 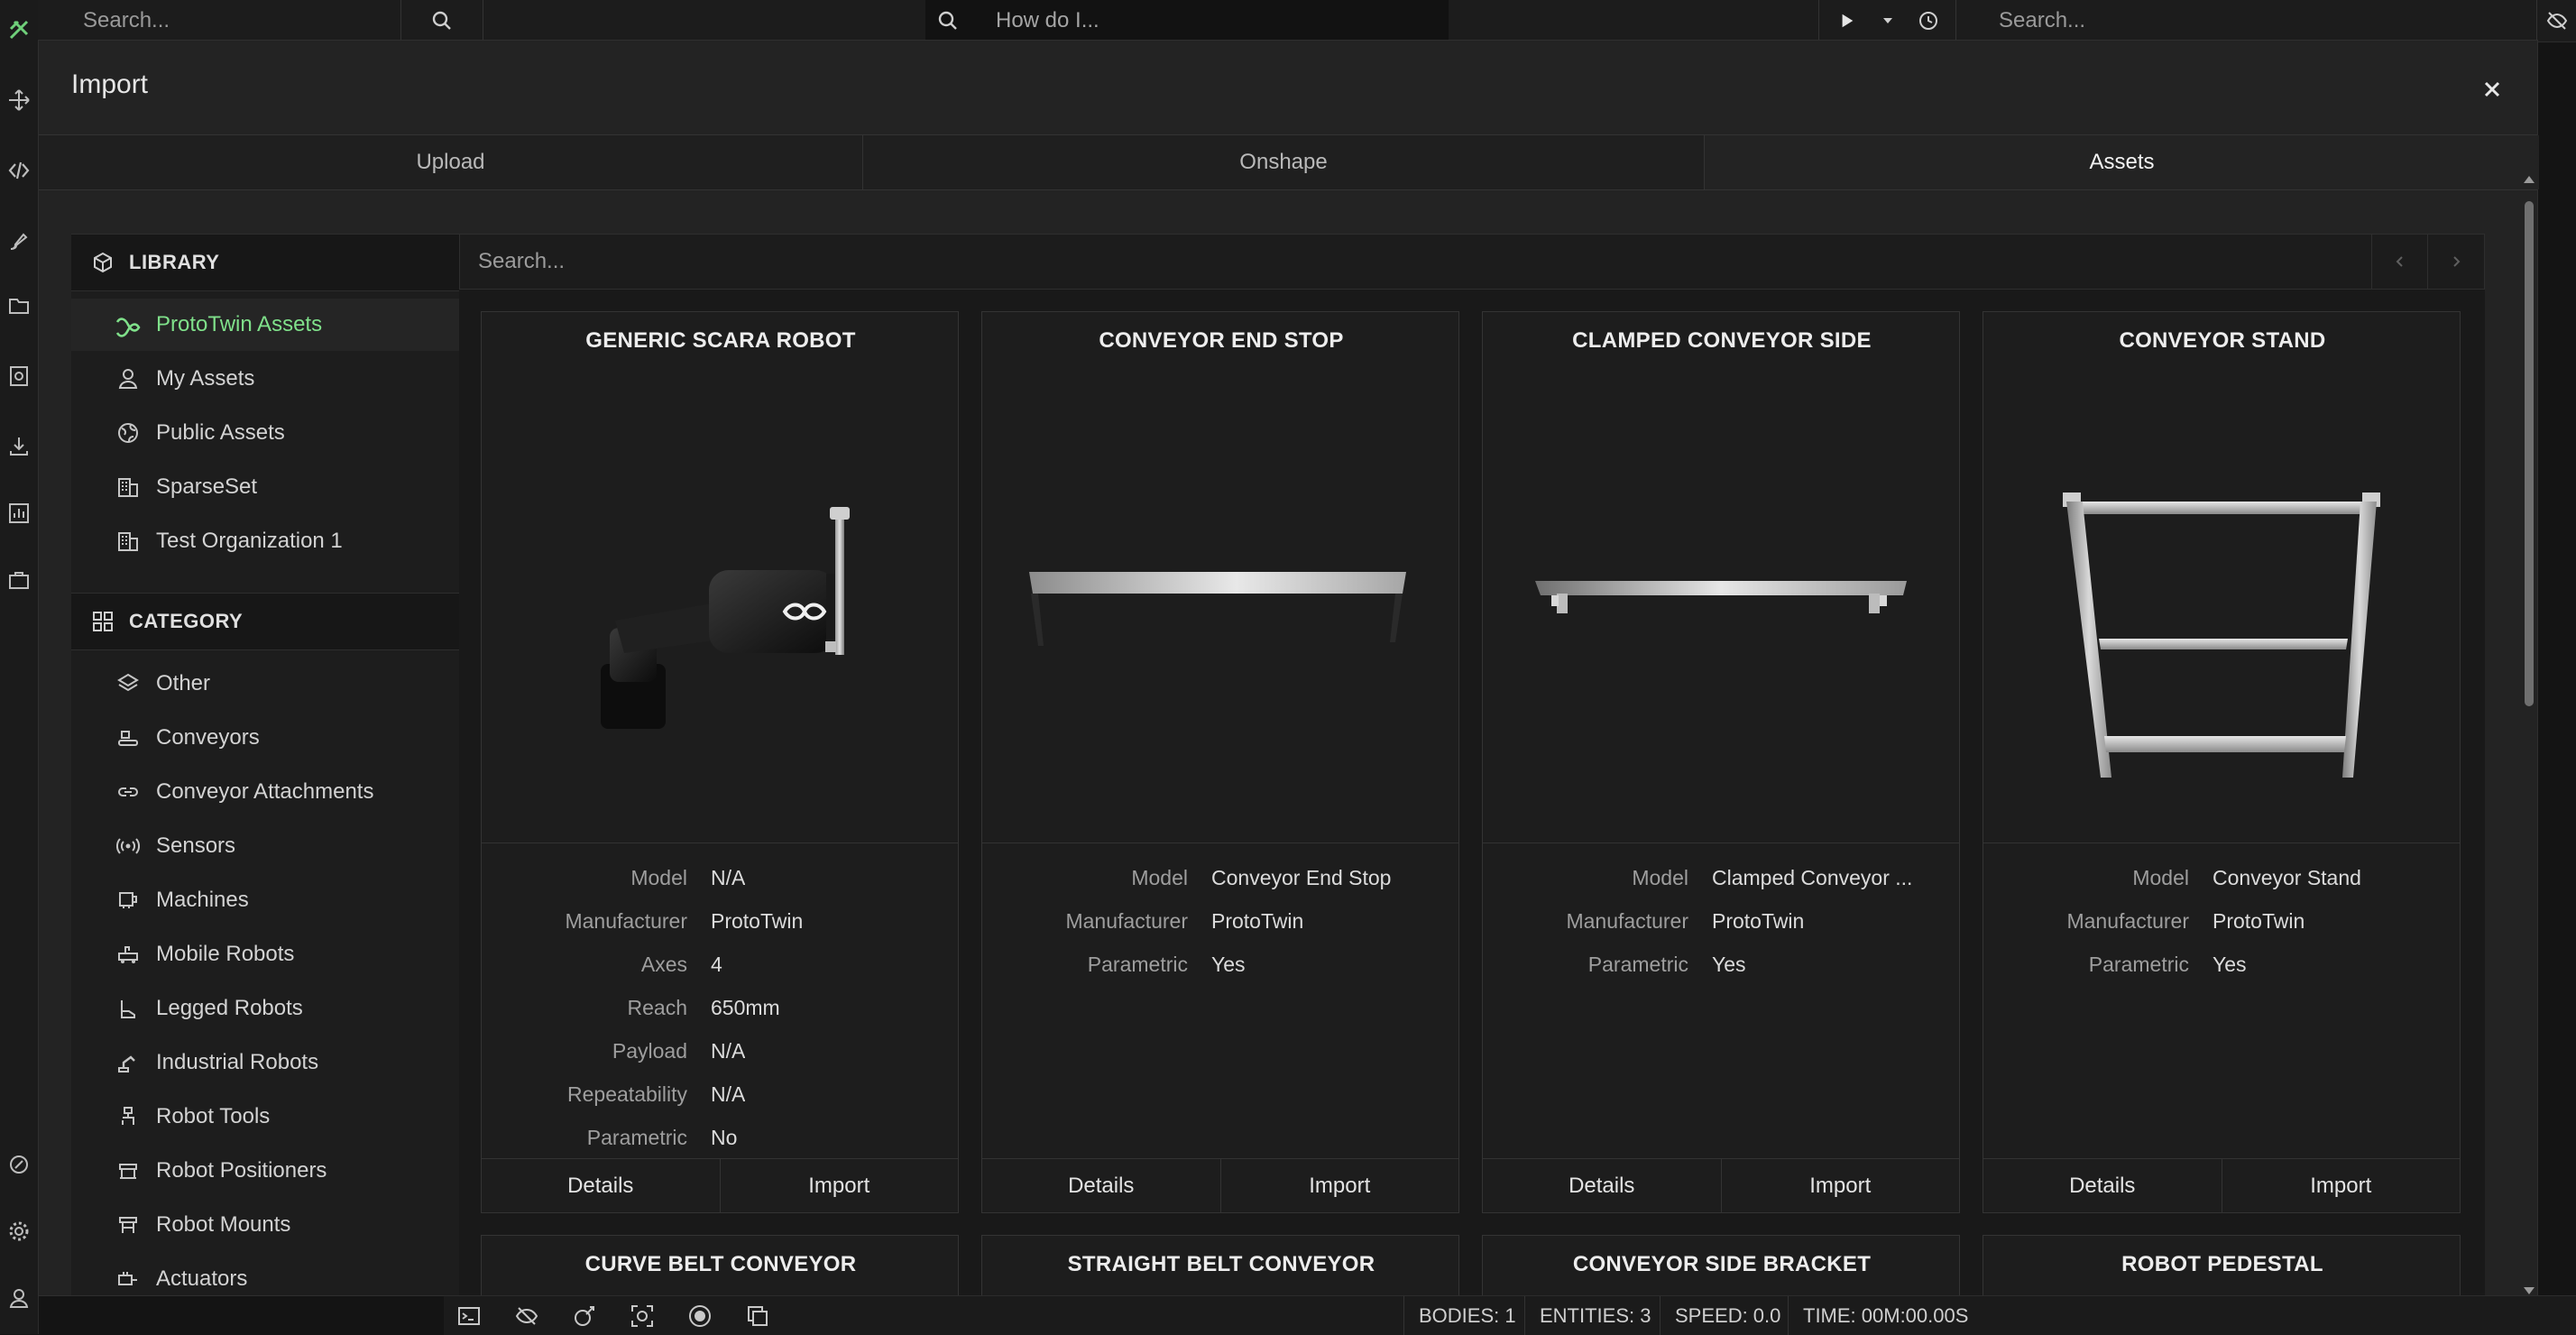 I want to click on property-row: Reach 650mm, so click(x=720, y=1007).